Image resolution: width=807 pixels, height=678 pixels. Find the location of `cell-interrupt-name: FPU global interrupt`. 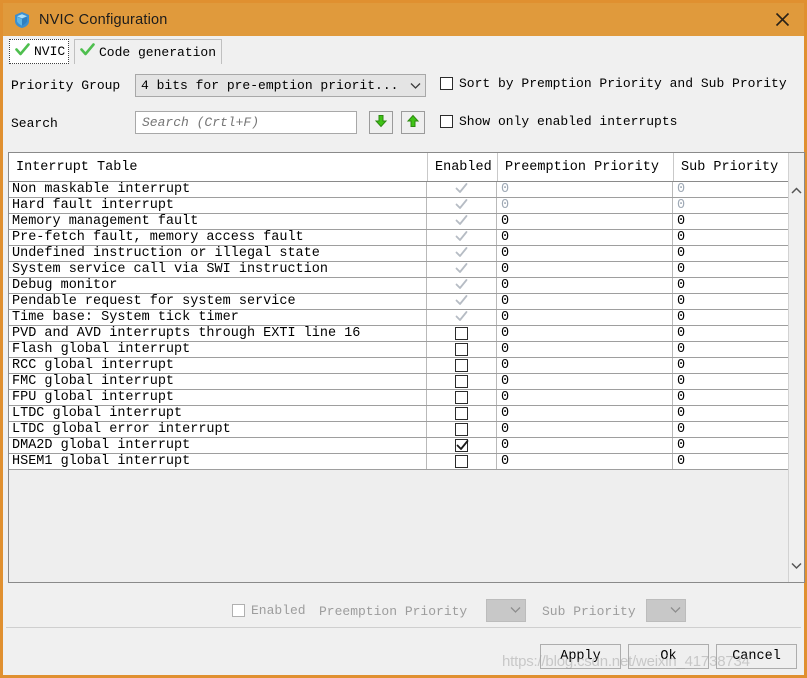

cell-interrupt-name: FPU global interrupt is located at coordinates (218, 397).